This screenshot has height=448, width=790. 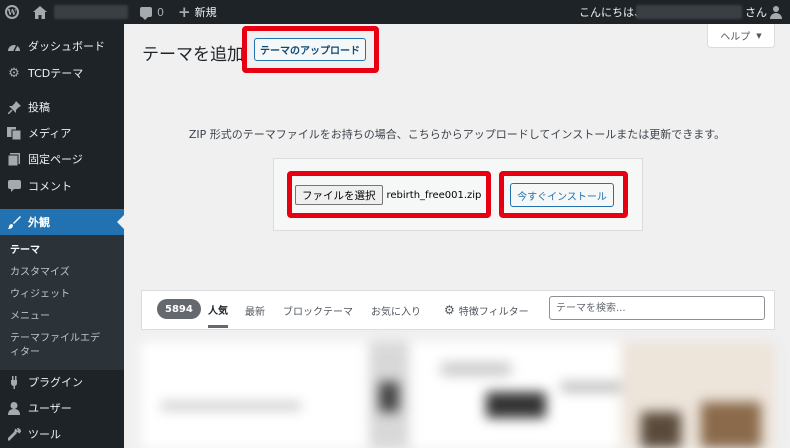 What do you see at coordinates (65, 251) in the screenshot?
I see `submenu-themes: テーマ` at bounding box center [65, 251].